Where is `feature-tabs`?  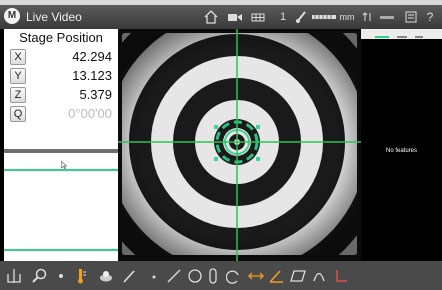
feature-tabs is located at coordinates (401, 34).